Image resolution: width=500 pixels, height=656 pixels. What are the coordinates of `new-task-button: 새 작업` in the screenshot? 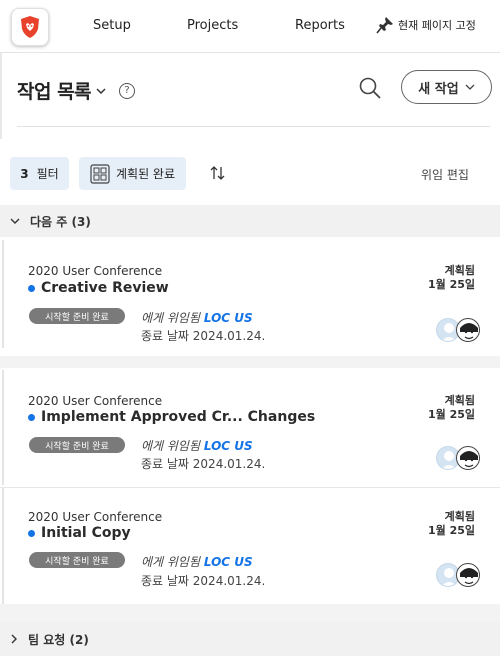 It's located at (446, 87).